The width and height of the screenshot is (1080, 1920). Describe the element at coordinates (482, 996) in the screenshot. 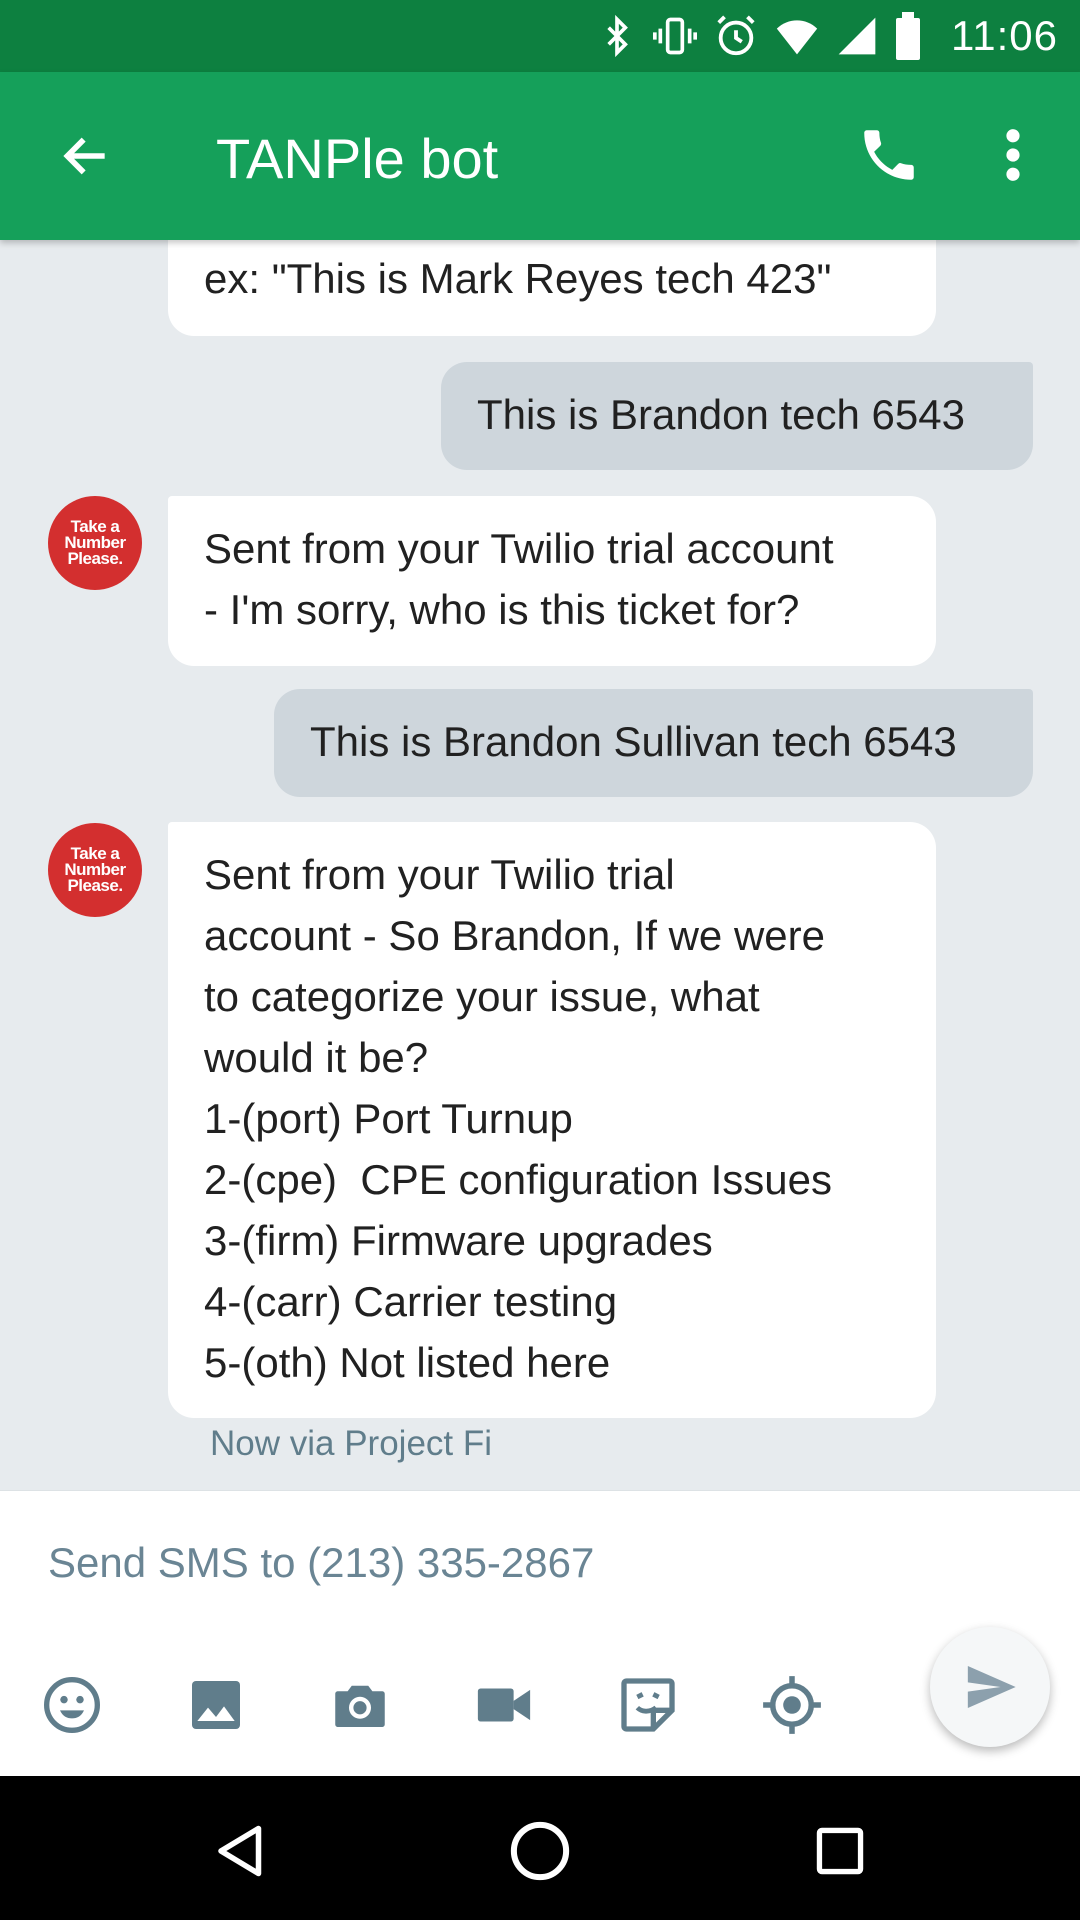

I see `message-text: to categorize your issue, what` at that location.